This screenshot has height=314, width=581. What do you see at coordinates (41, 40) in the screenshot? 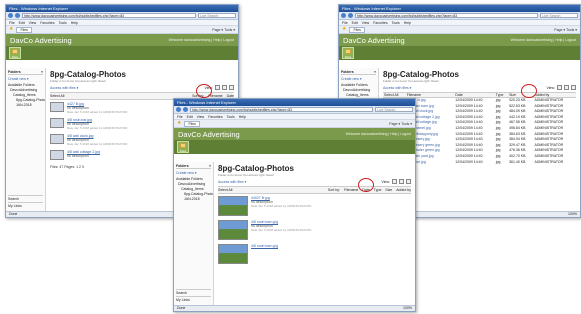
I see `site-brand: DavCo Advertising` at bounding box center [41, 40].